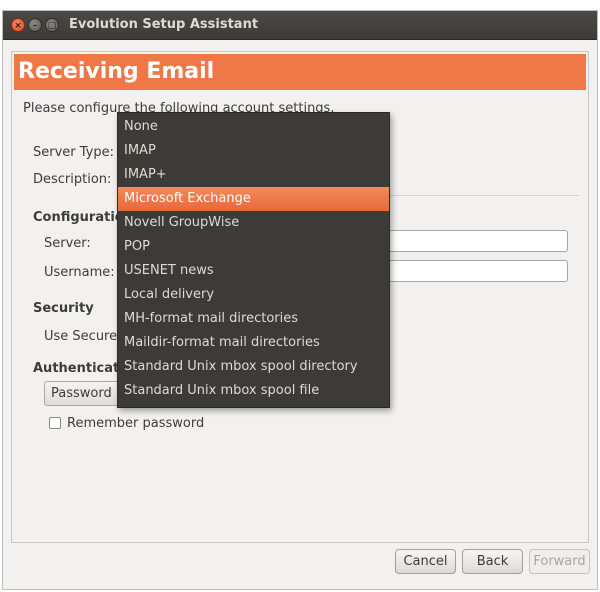 The height and width of the screenshot is (592, 600). What do you see at coordinates (135, 423) in the screenshot?
I see `remember-password-label: Remember password` at bounding box center [135, 423].